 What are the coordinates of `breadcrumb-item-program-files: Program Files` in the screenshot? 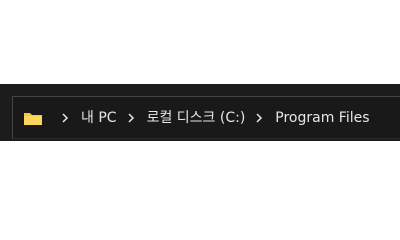 It's located at (322, 118).